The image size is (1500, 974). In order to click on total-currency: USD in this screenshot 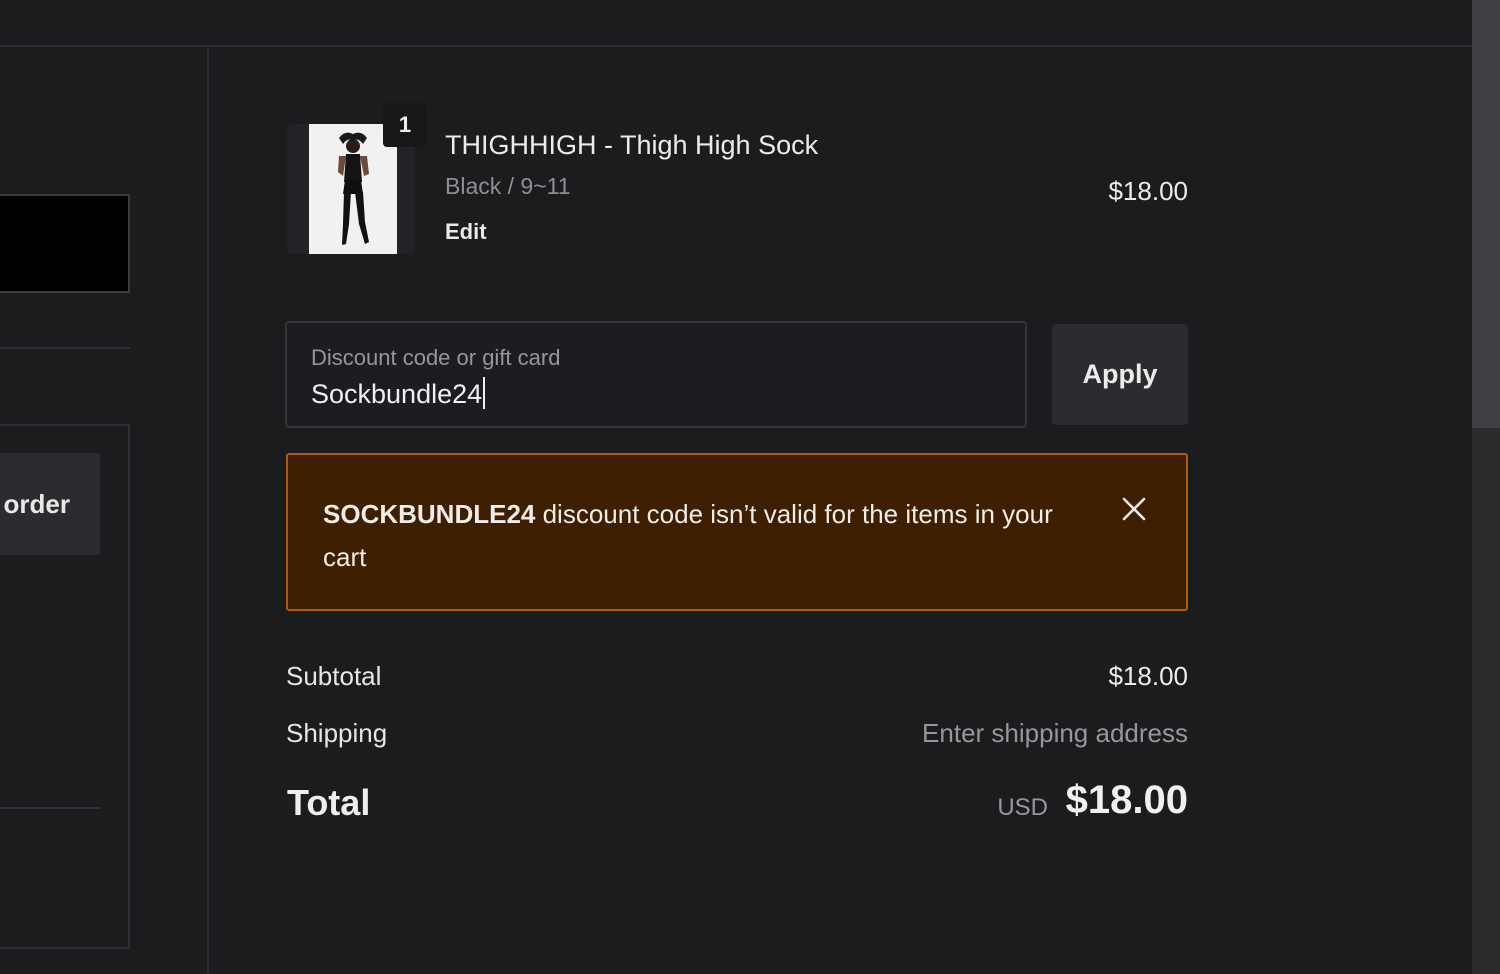, I will do `click(1022, 807)`.